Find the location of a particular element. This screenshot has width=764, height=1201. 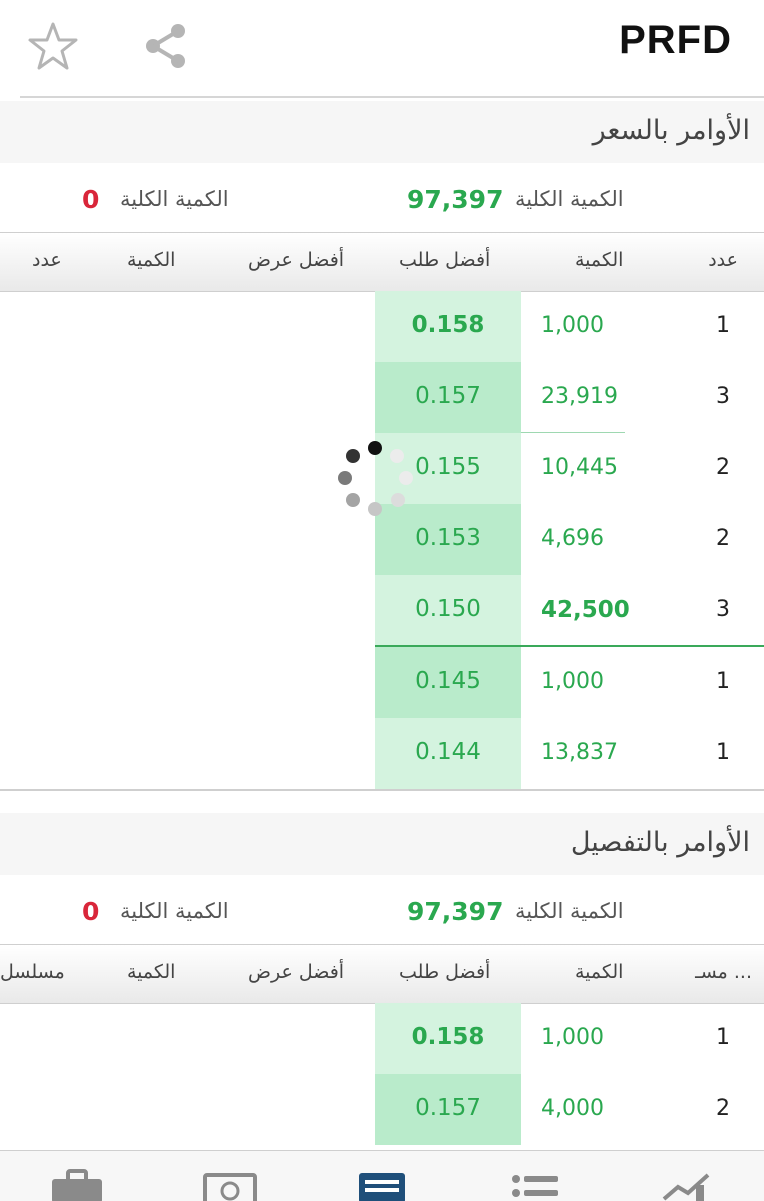

serial-cell: 2 is located at coordinates (723, 1108).